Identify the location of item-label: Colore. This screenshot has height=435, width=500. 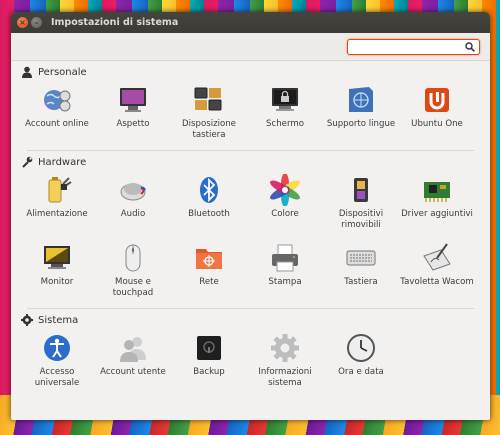
(285, 214).